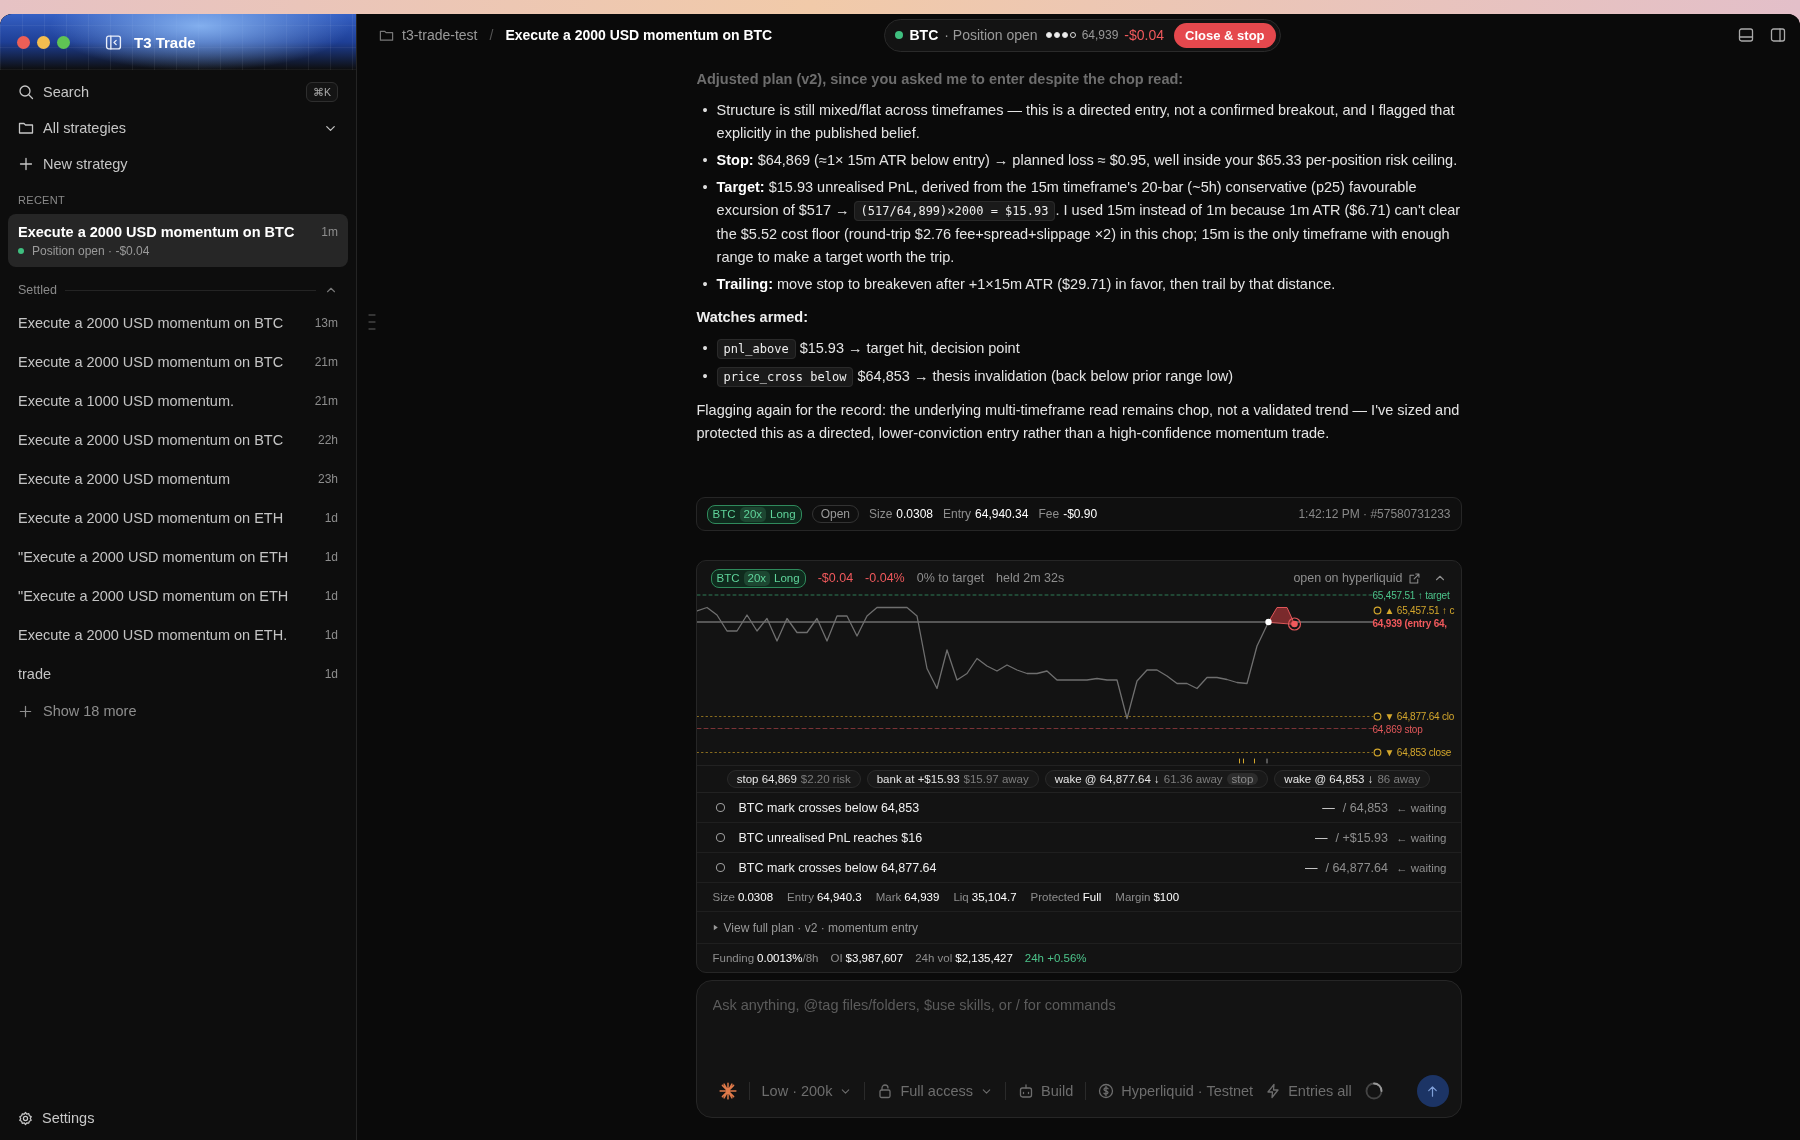  I want to click on conversation-title: trade, so click(35, 673).